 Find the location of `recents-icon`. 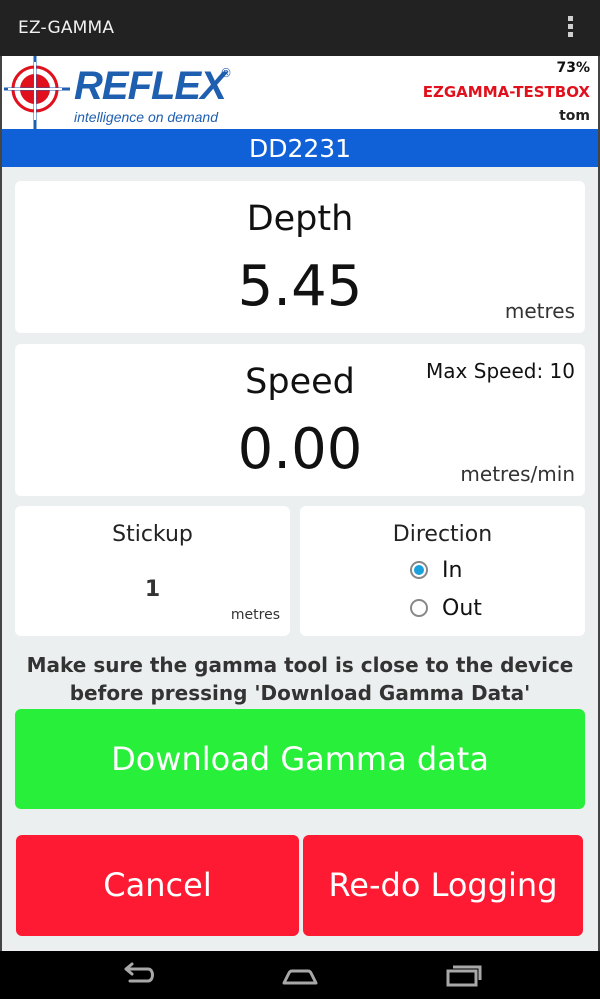

recents-icon is located at coordinates (464, 975).